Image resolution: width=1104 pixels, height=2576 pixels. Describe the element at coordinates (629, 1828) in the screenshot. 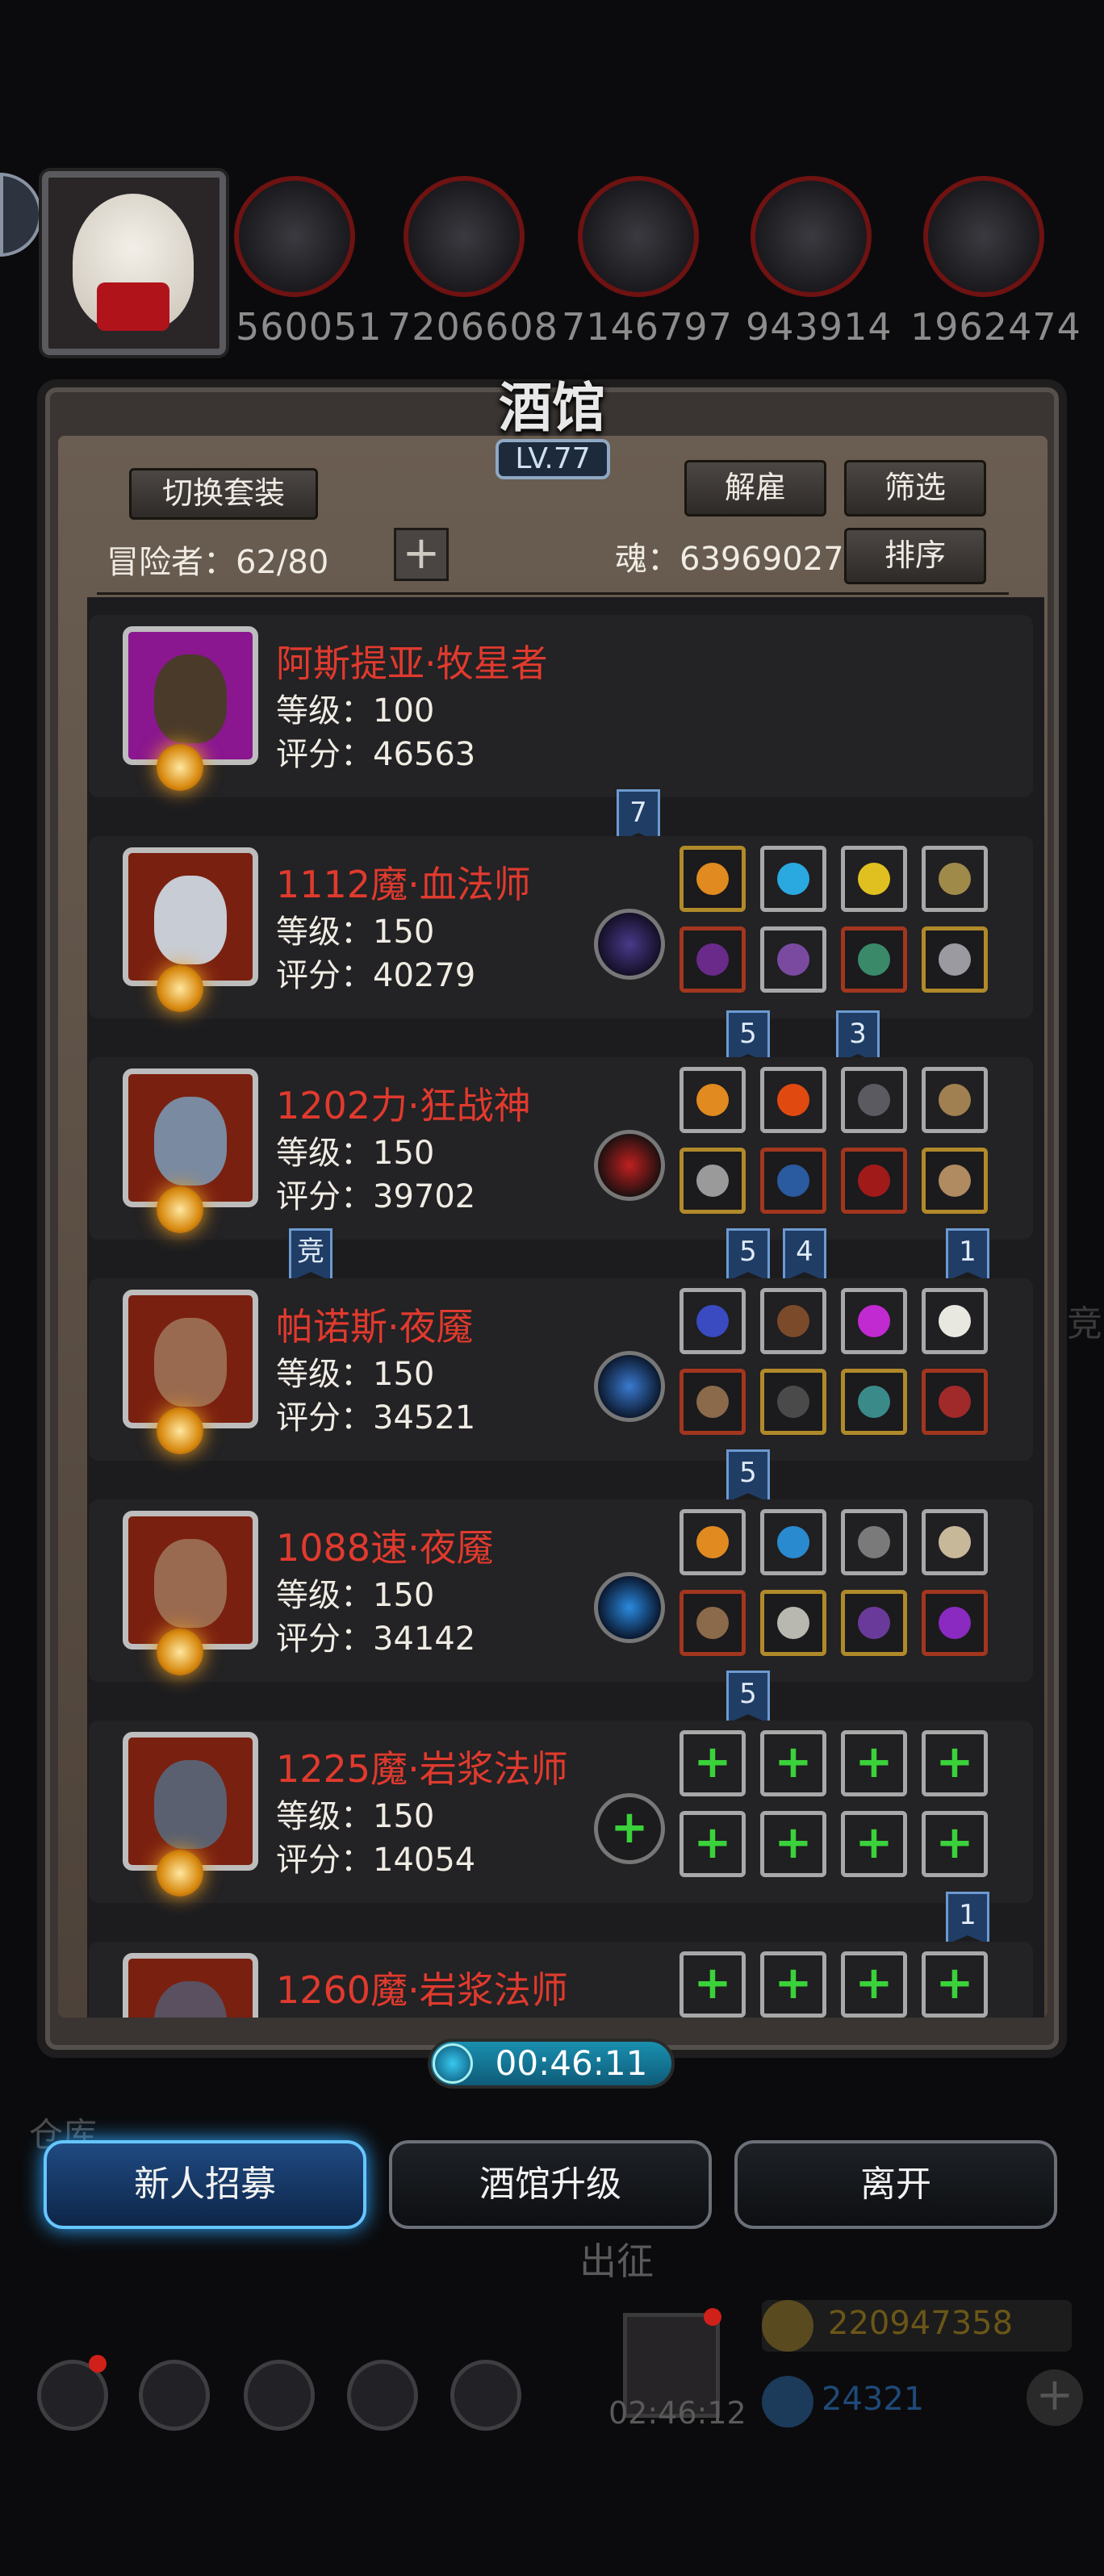

I see `add-skill-icon: +` at that location.